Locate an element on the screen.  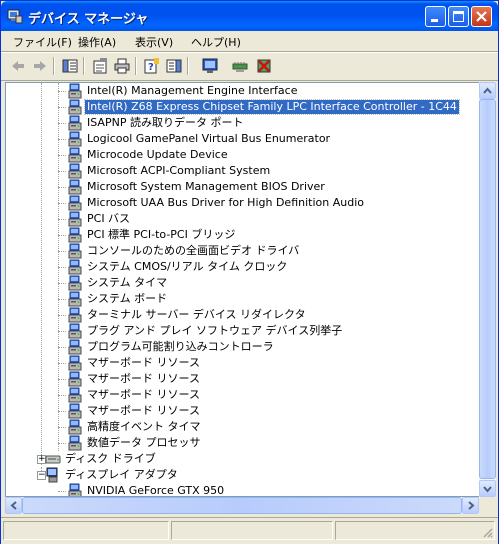
minimize-icon is located at coordinates (434, 20).